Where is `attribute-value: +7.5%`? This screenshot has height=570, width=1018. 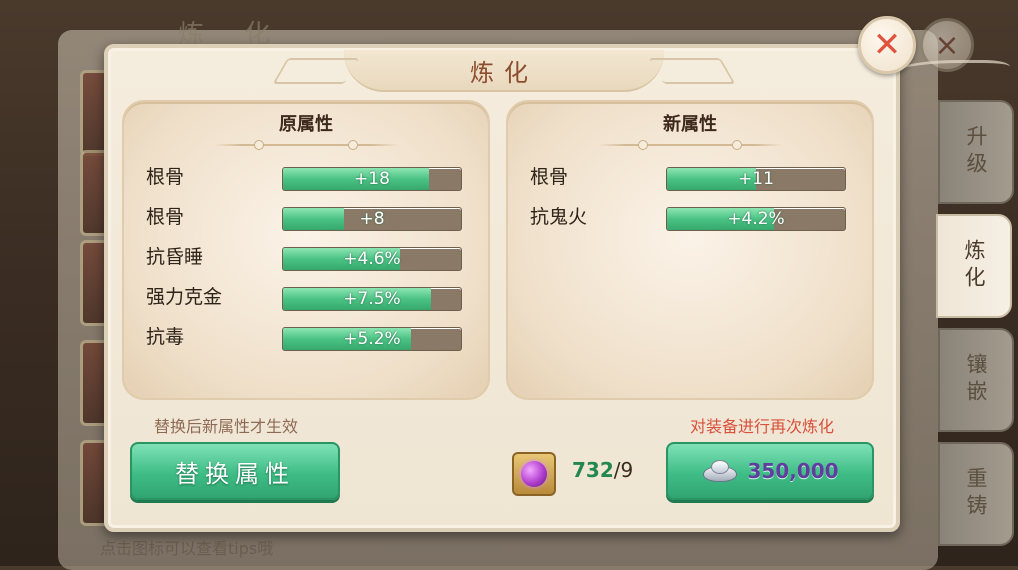
attribute-value: +7.5% is located at coordinates (372, 299).